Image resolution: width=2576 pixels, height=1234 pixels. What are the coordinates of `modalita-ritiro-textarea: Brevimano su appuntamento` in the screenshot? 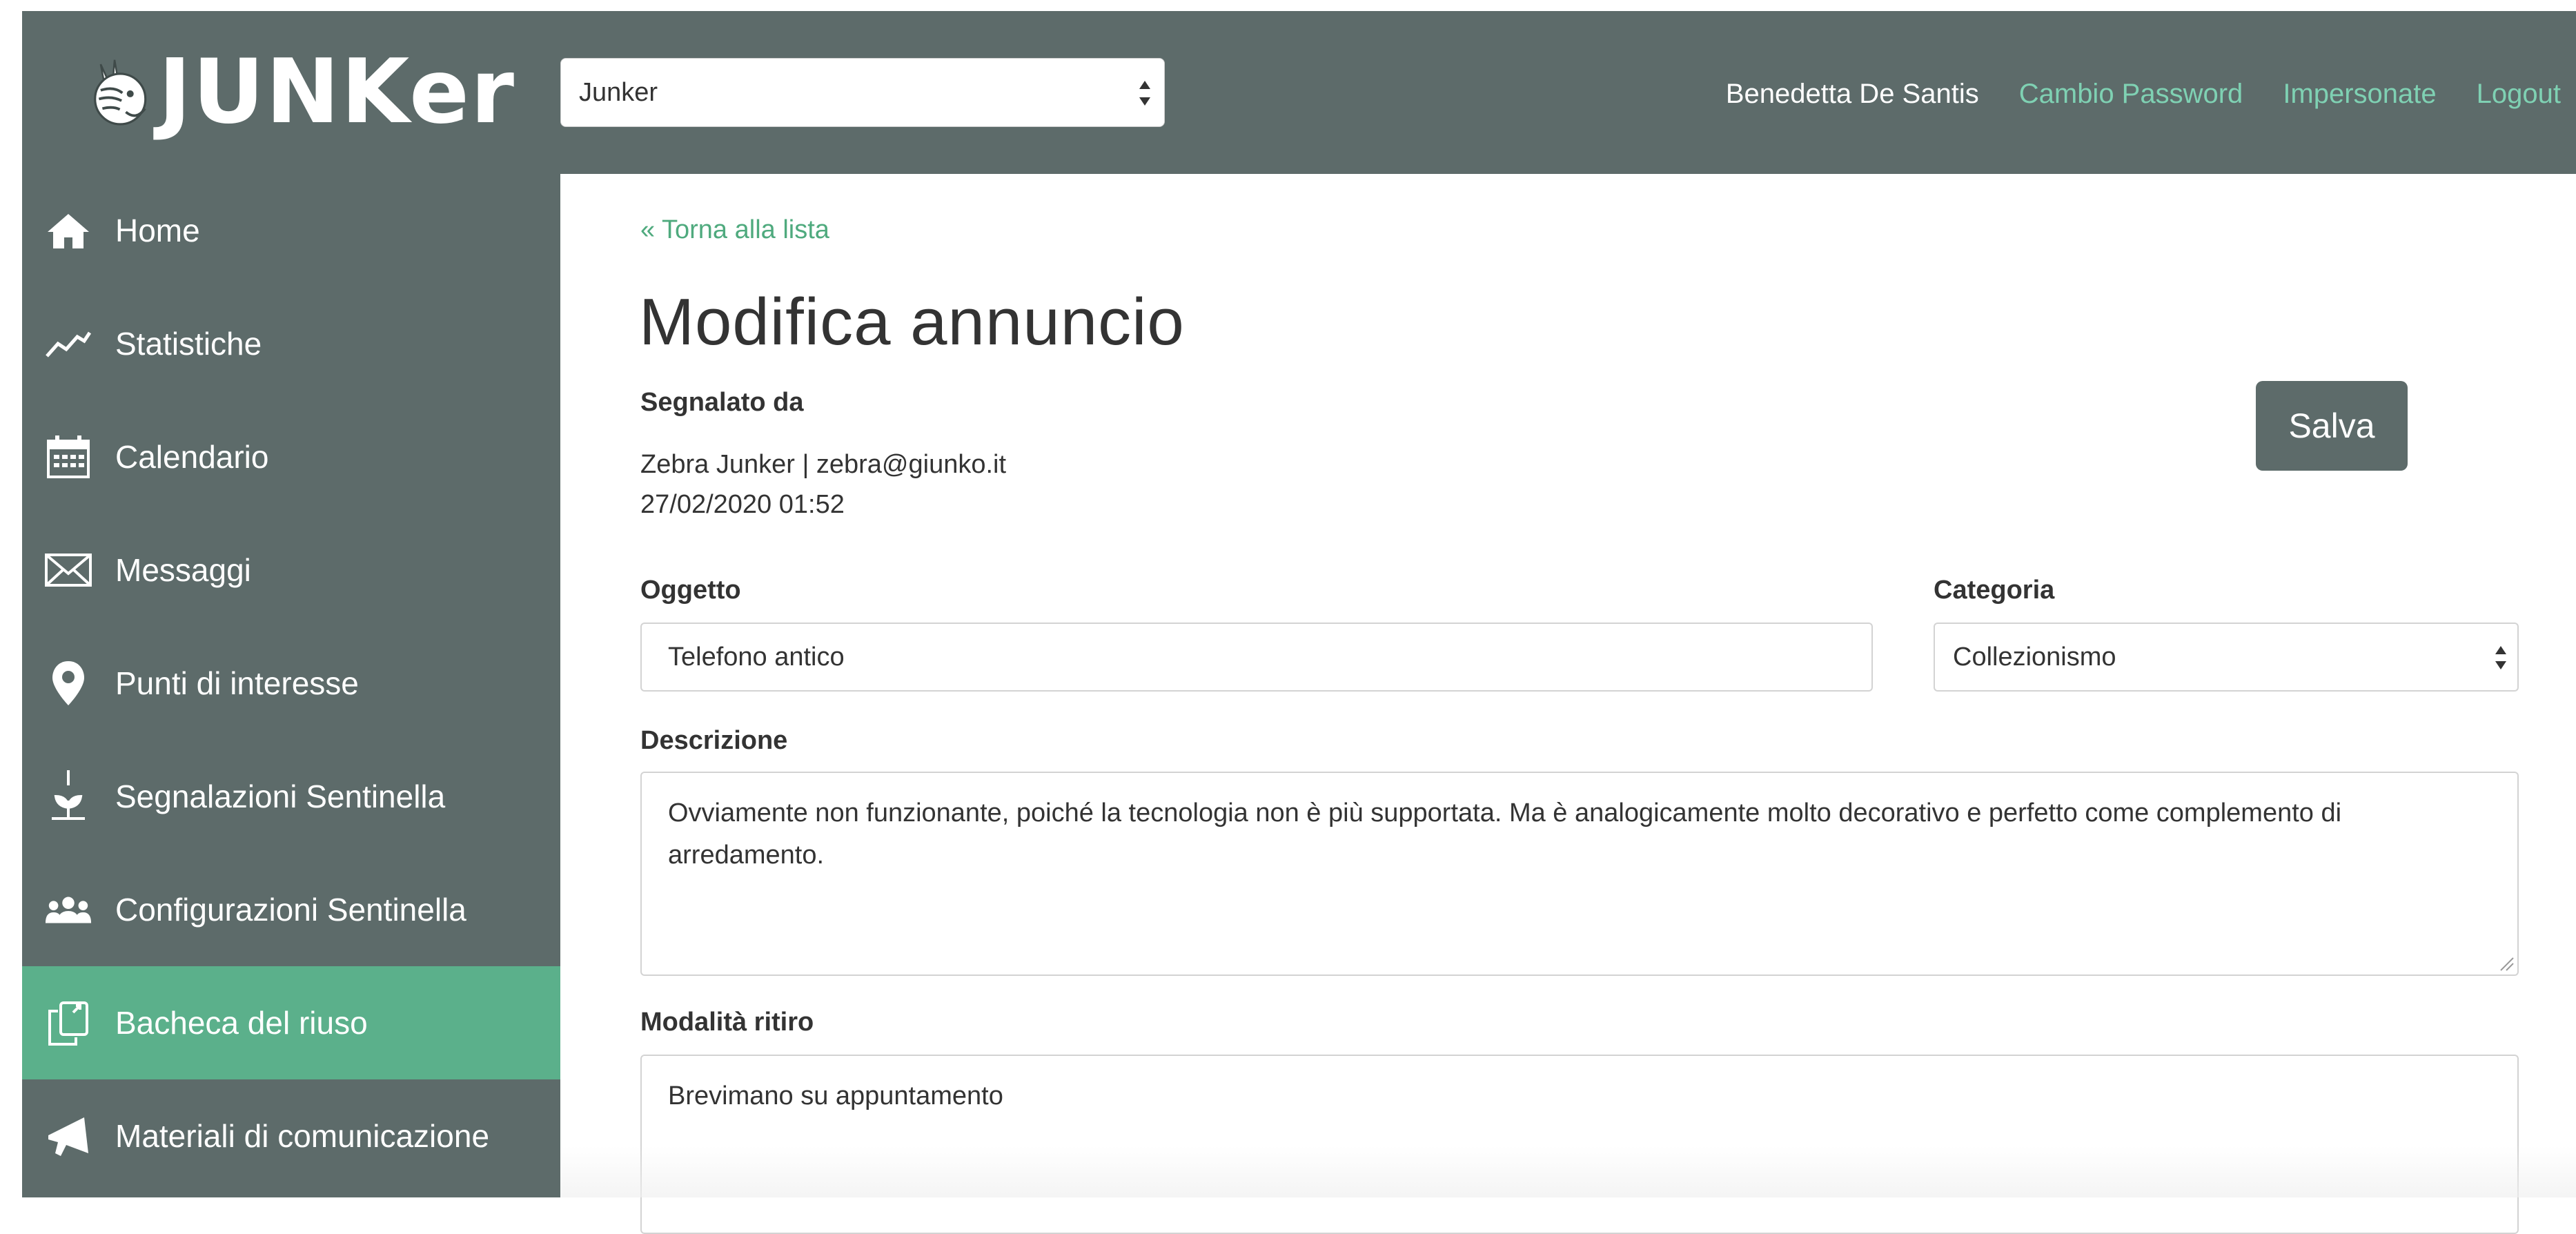 It's located at (1579, 1144).